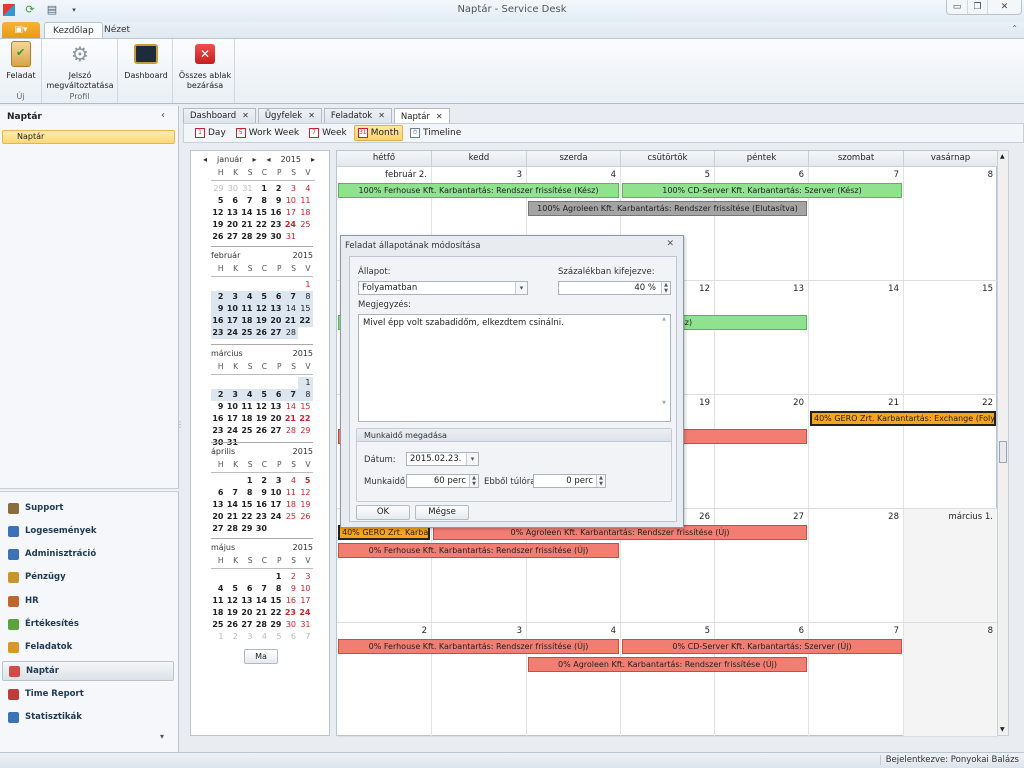  I want to click on nav-more-button: ▾, so click(162, 736).